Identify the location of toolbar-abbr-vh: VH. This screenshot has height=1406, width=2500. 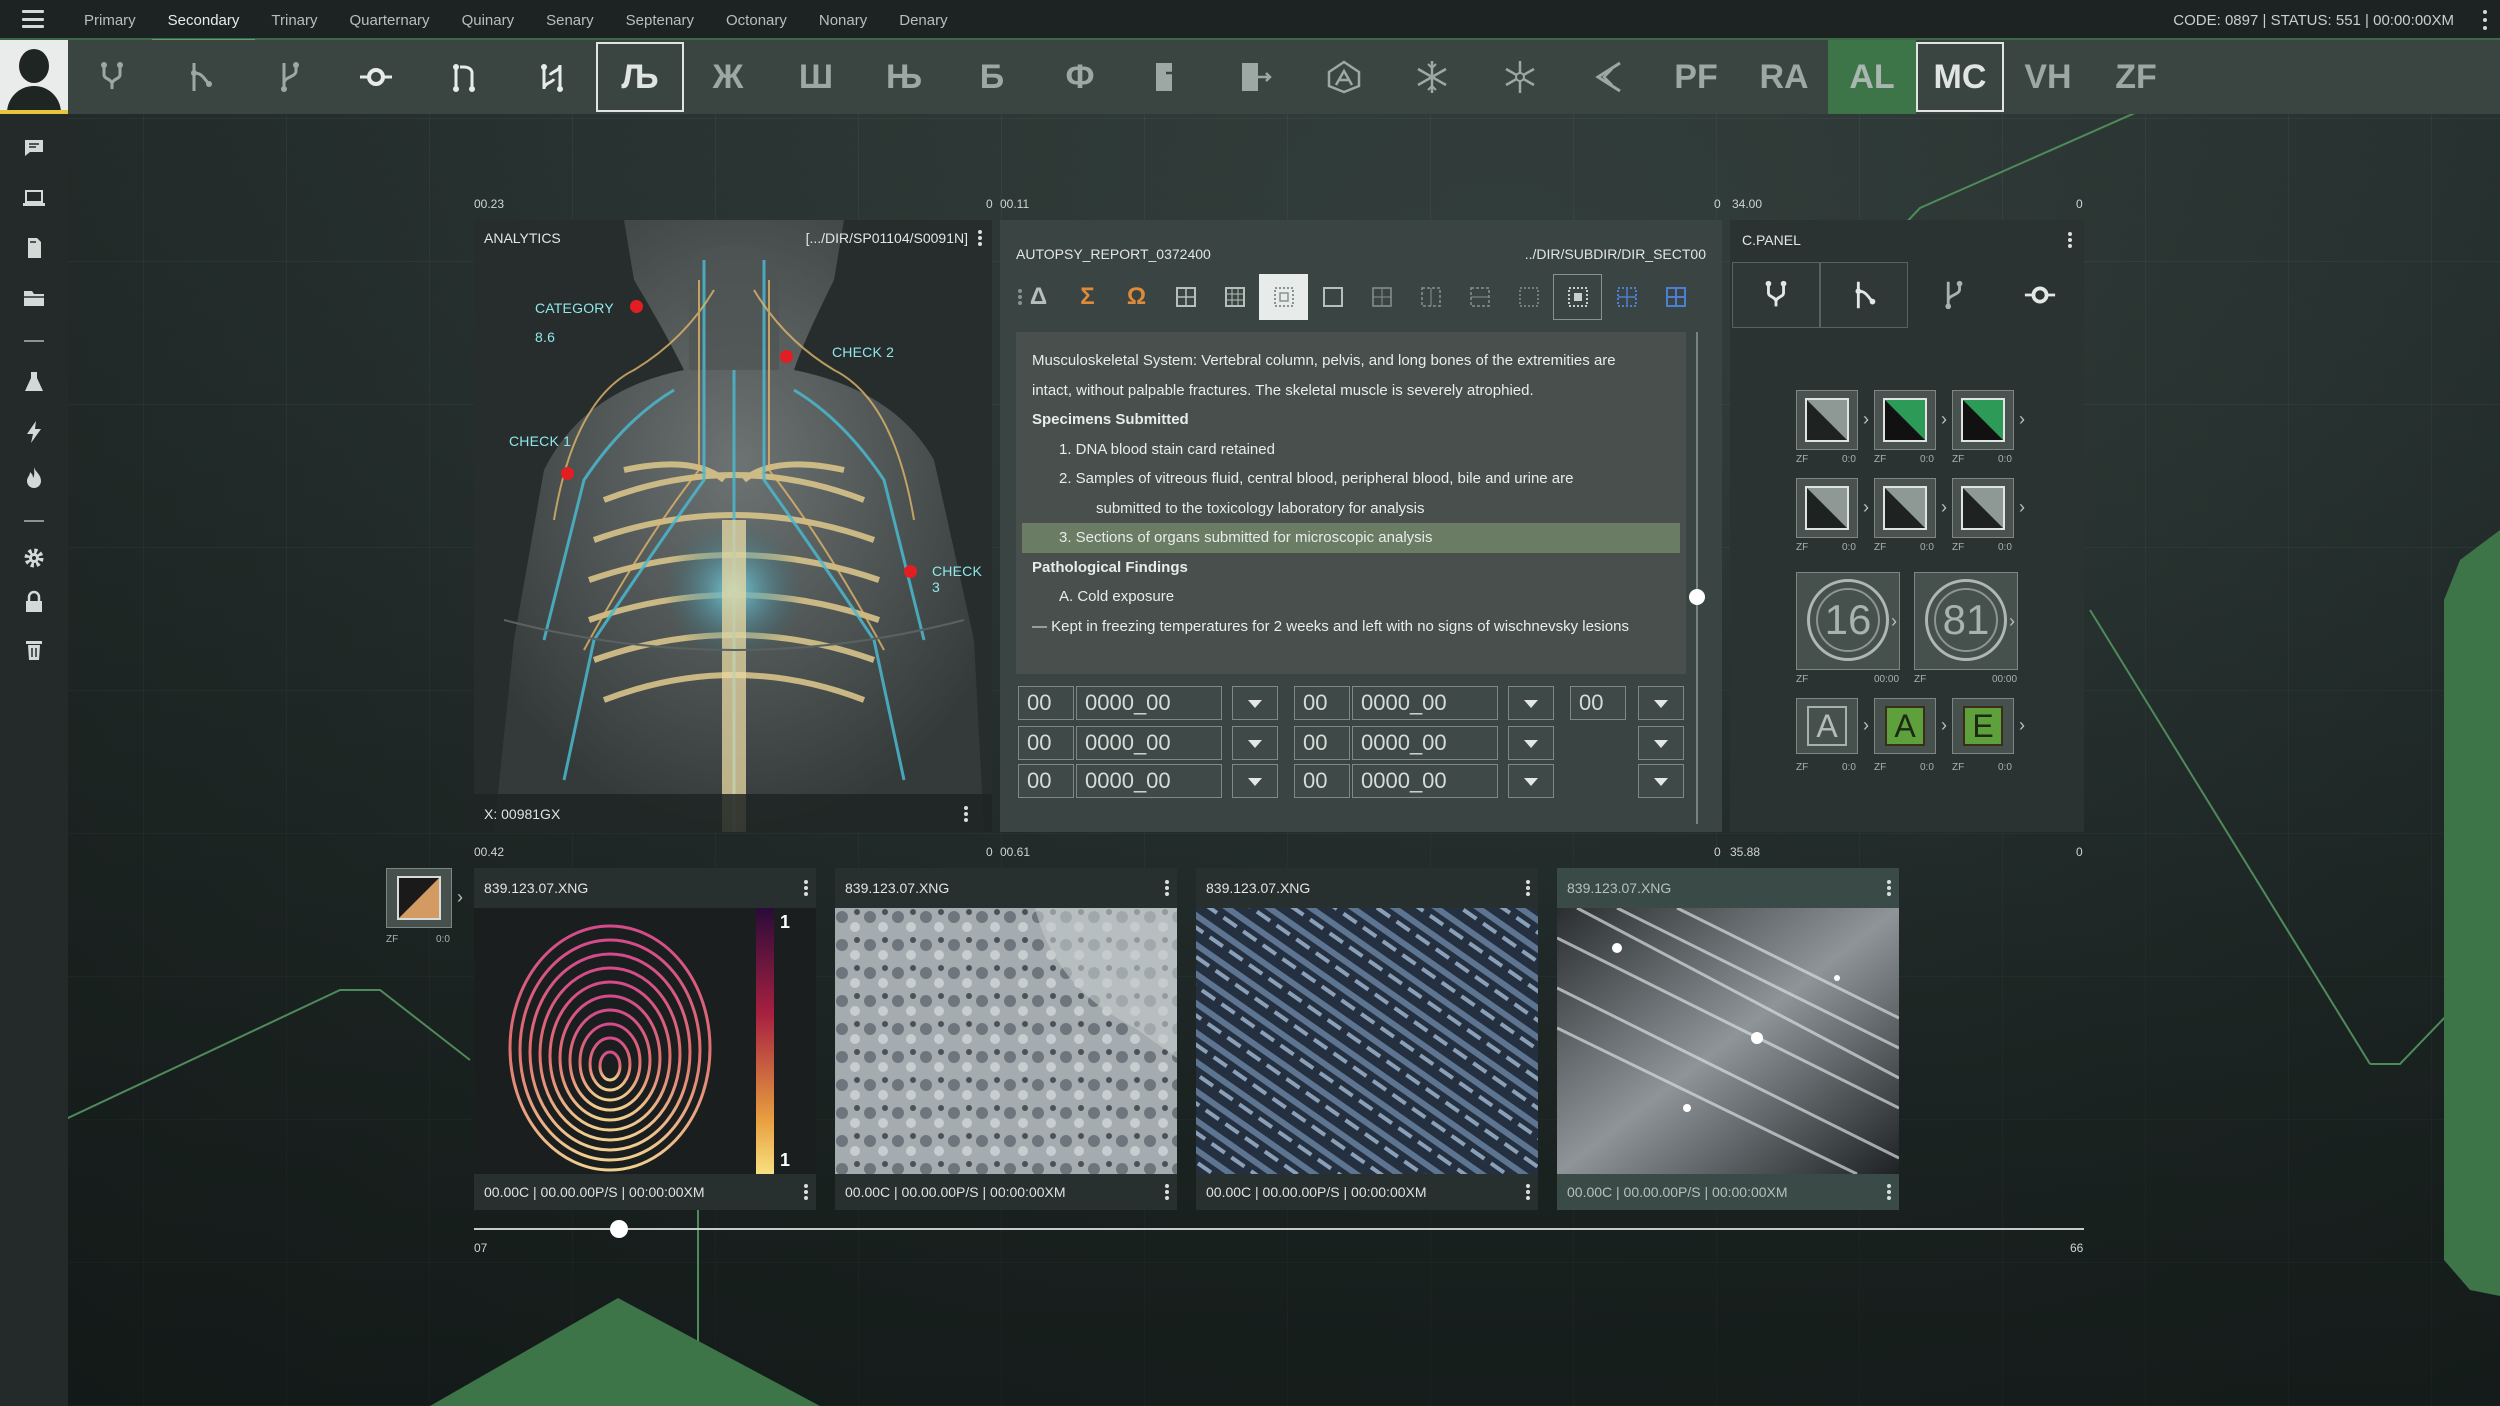
(2048, 77).